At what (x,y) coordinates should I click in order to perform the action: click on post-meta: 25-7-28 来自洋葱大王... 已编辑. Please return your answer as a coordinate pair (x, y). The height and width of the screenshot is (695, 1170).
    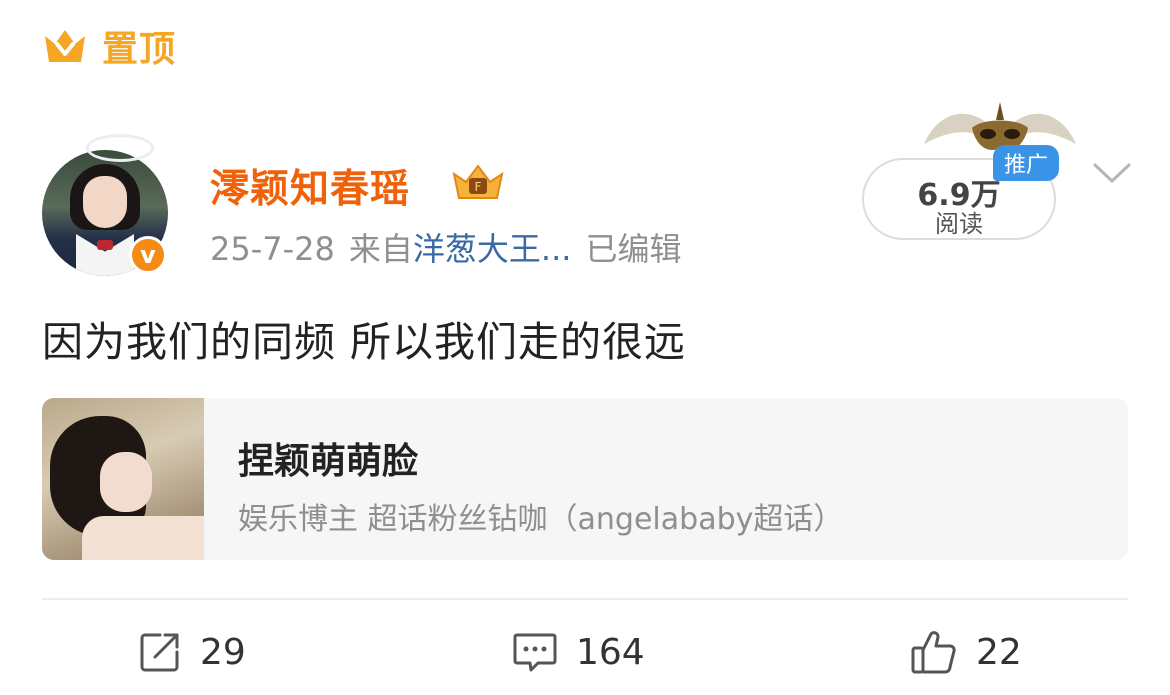
    Looking at the image, I should click on (445, 247).